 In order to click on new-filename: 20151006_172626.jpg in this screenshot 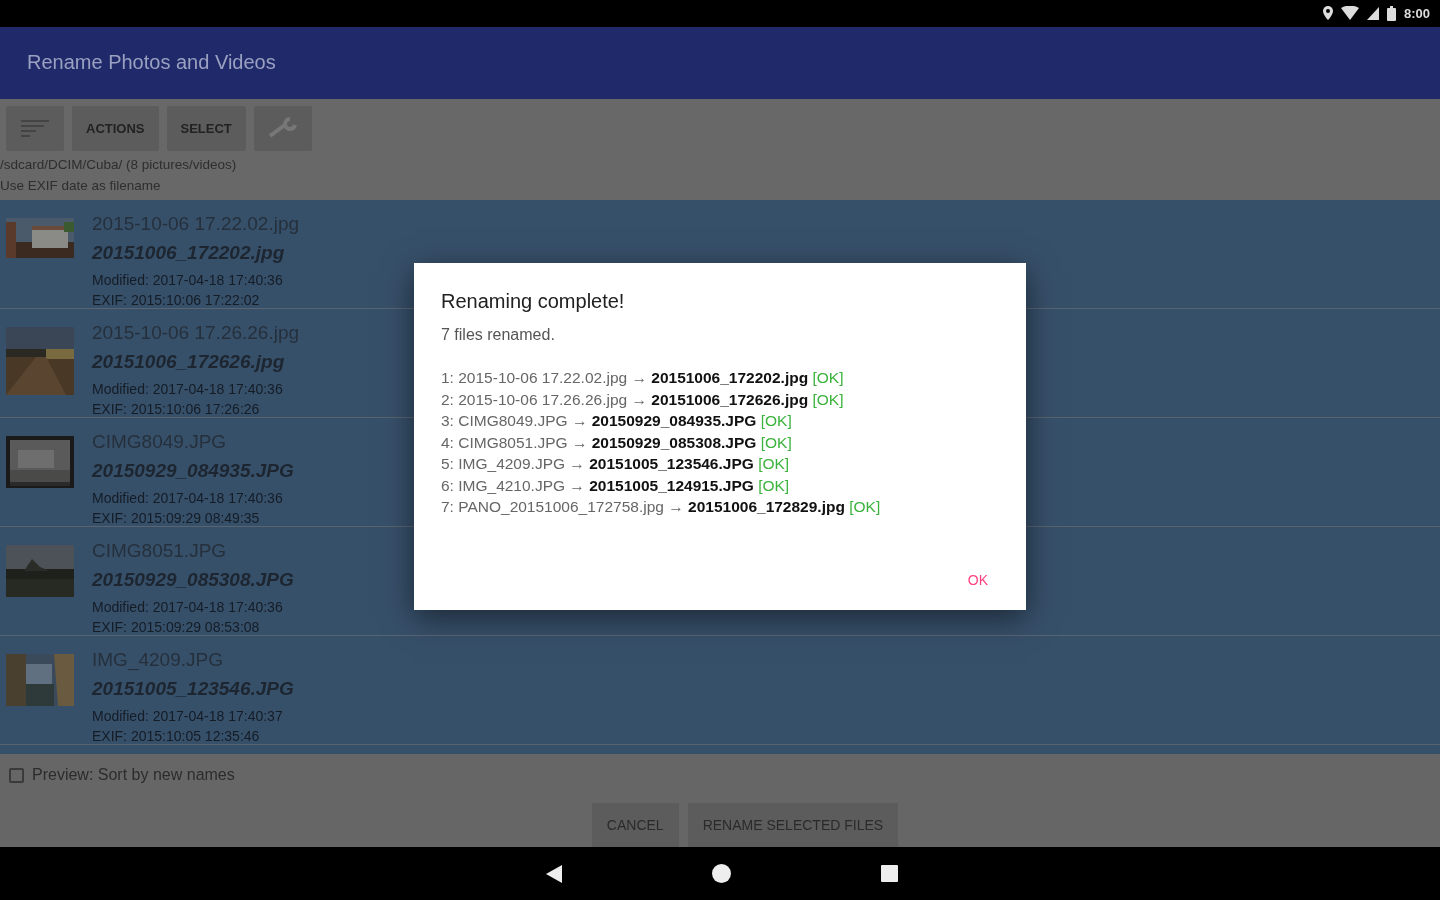, I will do `click(189, 361)`.